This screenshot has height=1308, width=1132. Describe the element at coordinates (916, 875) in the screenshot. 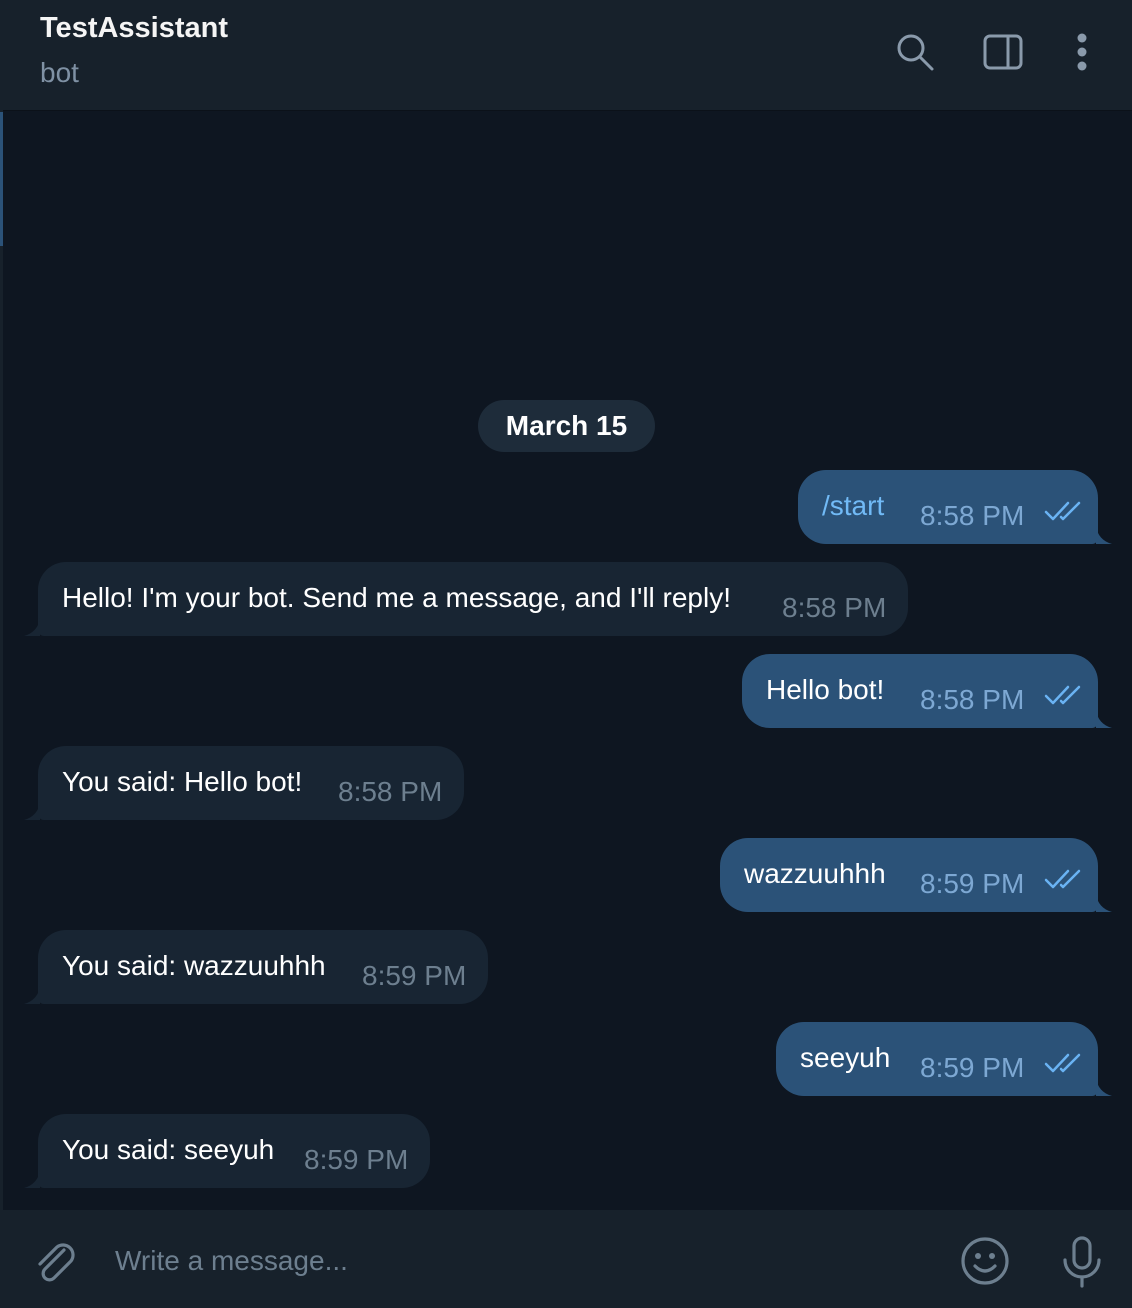

I see `outgoing-message: wazzuuhhh 8:59 PM` at that location.